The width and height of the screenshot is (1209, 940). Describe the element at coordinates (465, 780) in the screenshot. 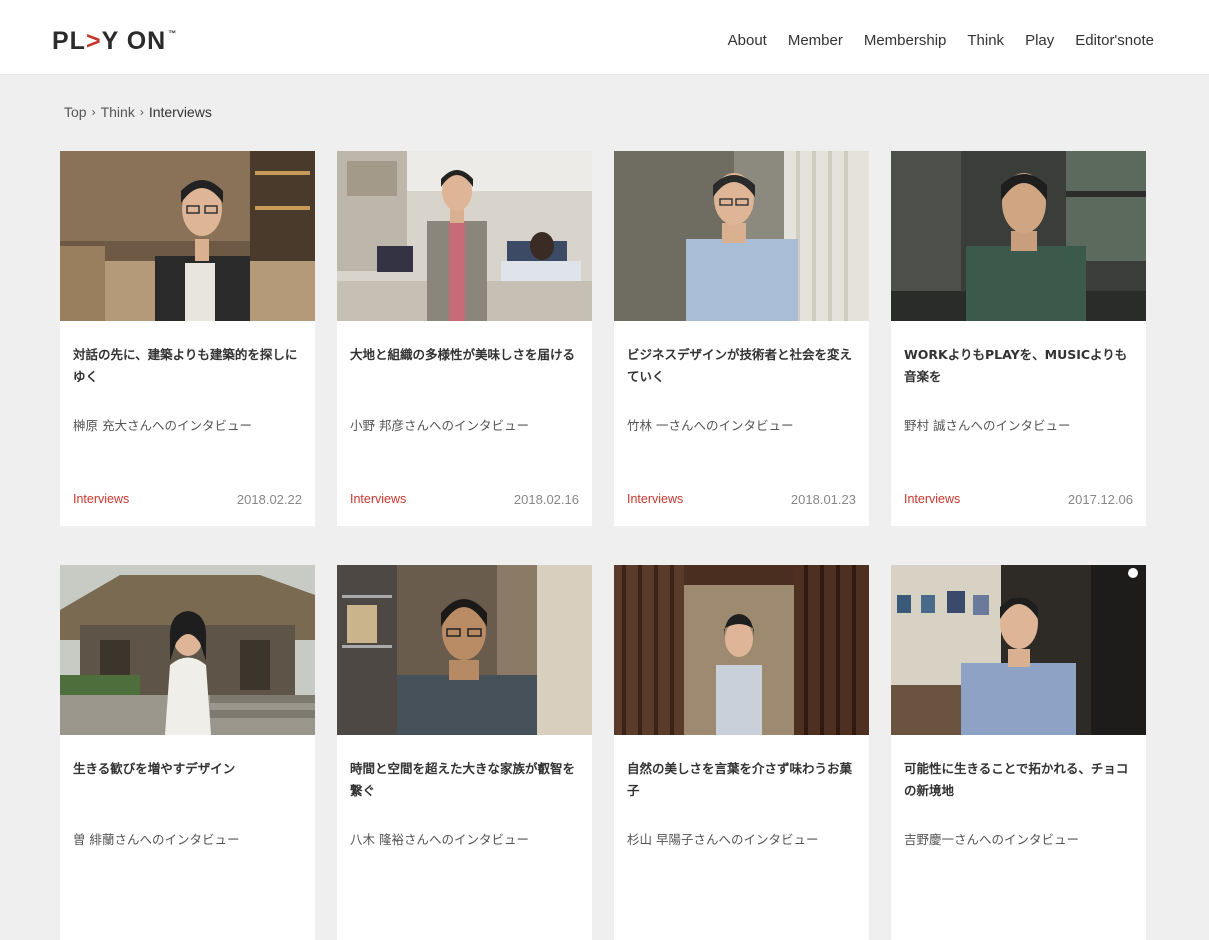

I see `article-title: 時間と空間を超えた大きな家族が叡智を繋ぐ` at that location.